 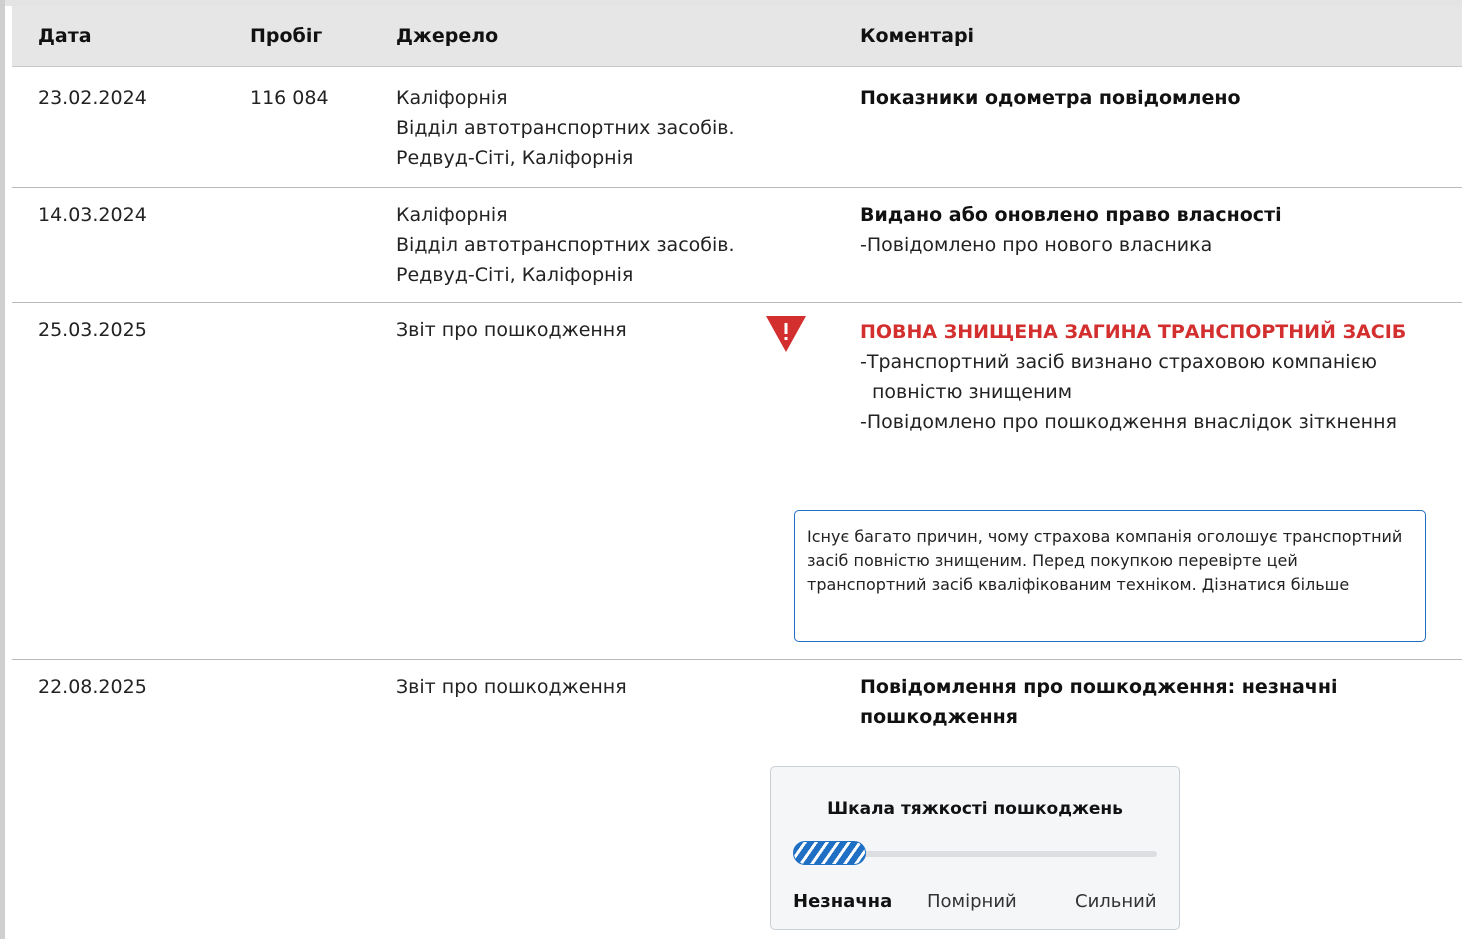 What do you see at coordinates (1133, 332) in the screenshot?
I see `alert-title: ПОВНА ЗНИЩЕНА ЗАГИНА ТРАНСПОРТНИЙ ЗАСІБ` at bounding box center [1133, 332].